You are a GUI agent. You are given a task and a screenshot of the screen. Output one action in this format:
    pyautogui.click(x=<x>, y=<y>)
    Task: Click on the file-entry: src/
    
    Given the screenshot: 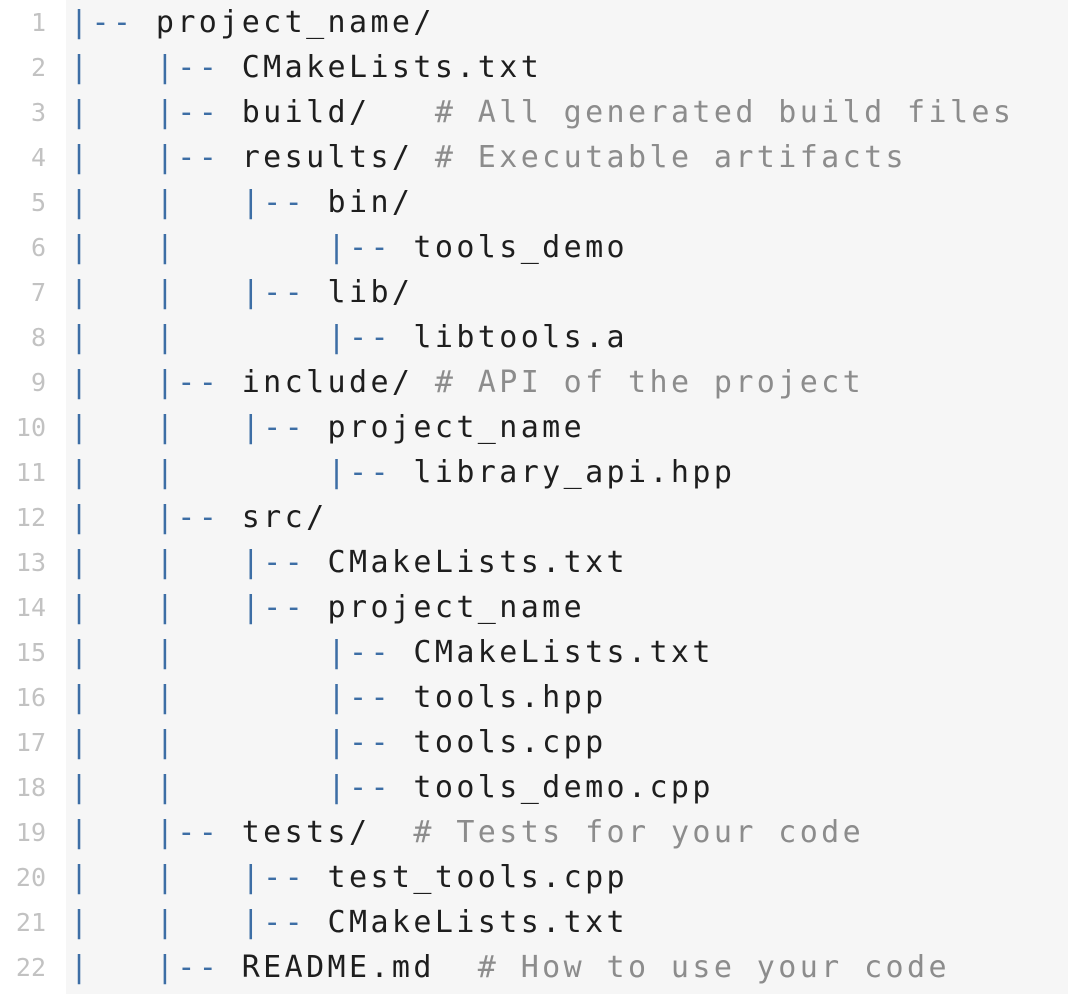 What is the action you would take?
    pyautogui.click(x=284, y=517)
    